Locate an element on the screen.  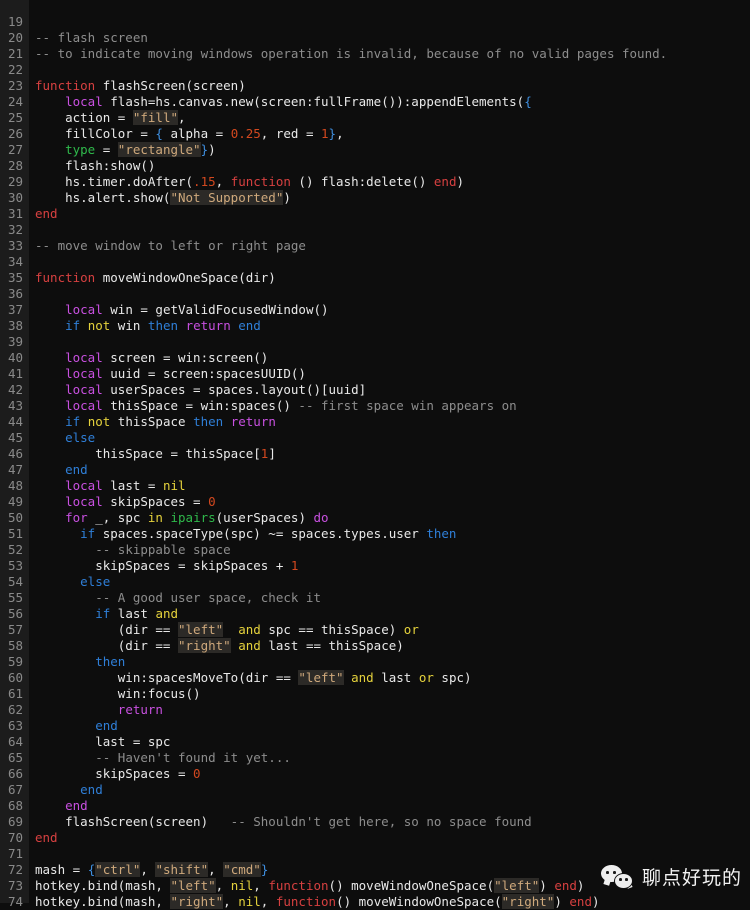
code-text: local screen = win:screen() is located at coordinates (389, 358).